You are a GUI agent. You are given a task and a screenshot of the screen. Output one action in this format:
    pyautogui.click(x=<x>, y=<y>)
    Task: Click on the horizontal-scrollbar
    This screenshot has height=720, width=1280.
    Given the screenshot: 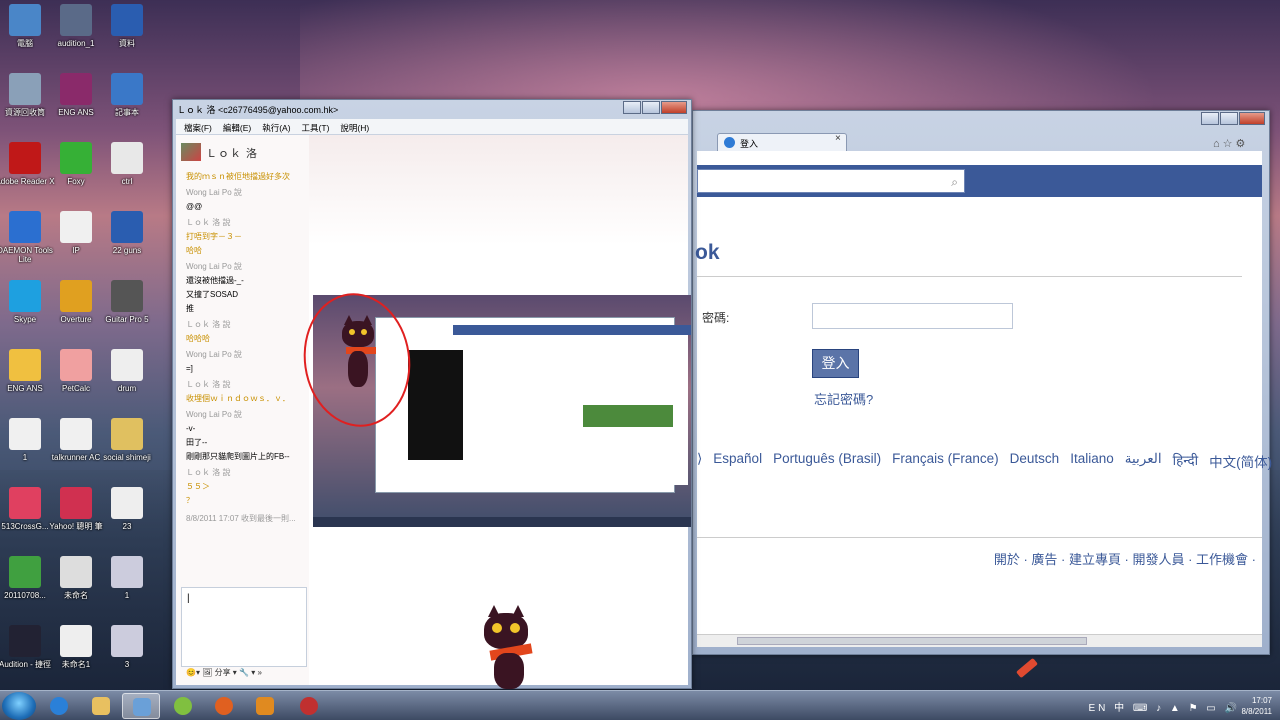 What is the action you would take?
    pyautogui.click(x=979, y=640)
    